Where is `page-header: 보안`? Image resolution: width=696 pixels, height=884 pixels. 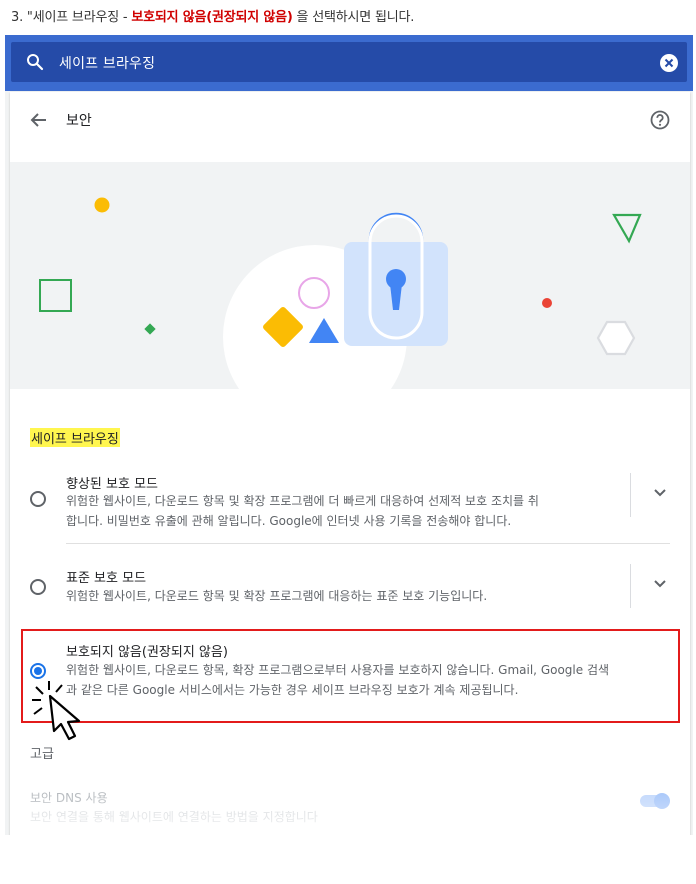 page-header: 보안 is located at coordinates (350, 120).